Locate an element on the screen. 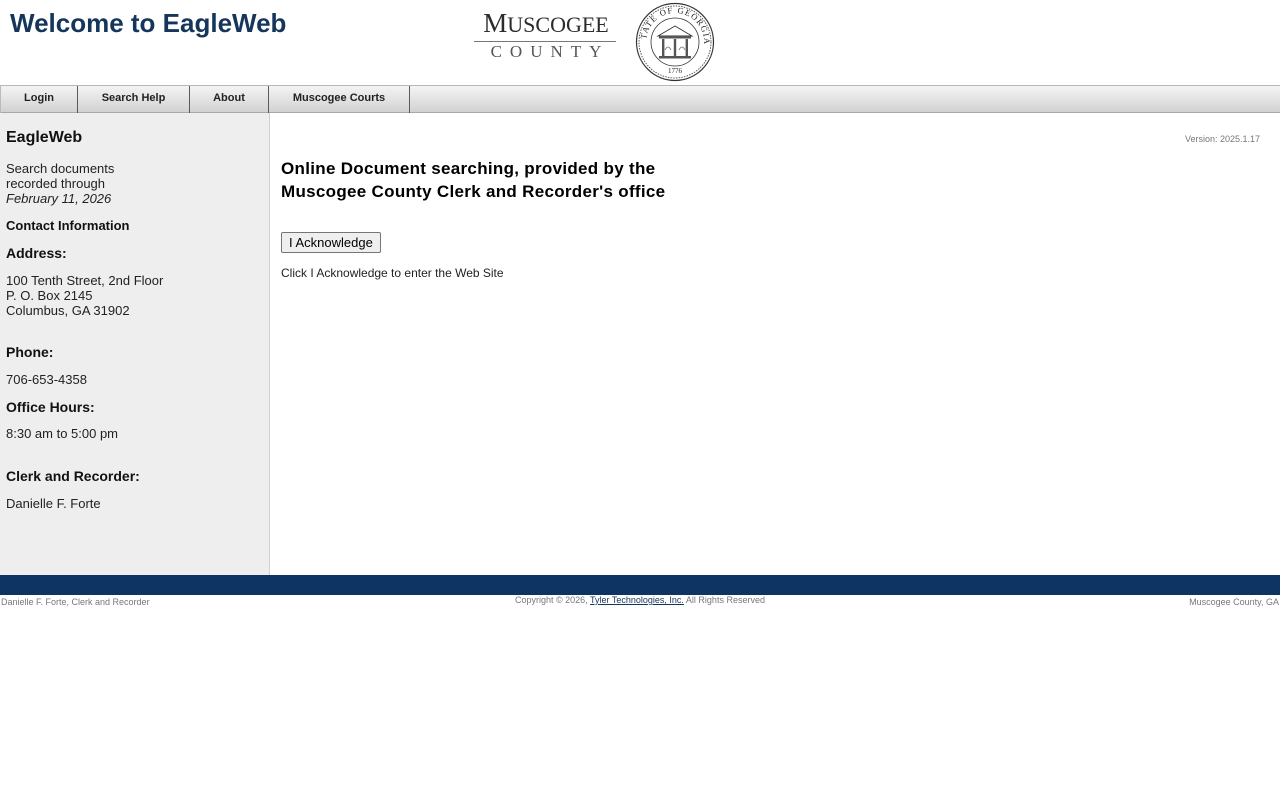 The width and height of the screenshot is (1280, 800). phone-number: 706-653-4358 is located at coordinates (46, 379).